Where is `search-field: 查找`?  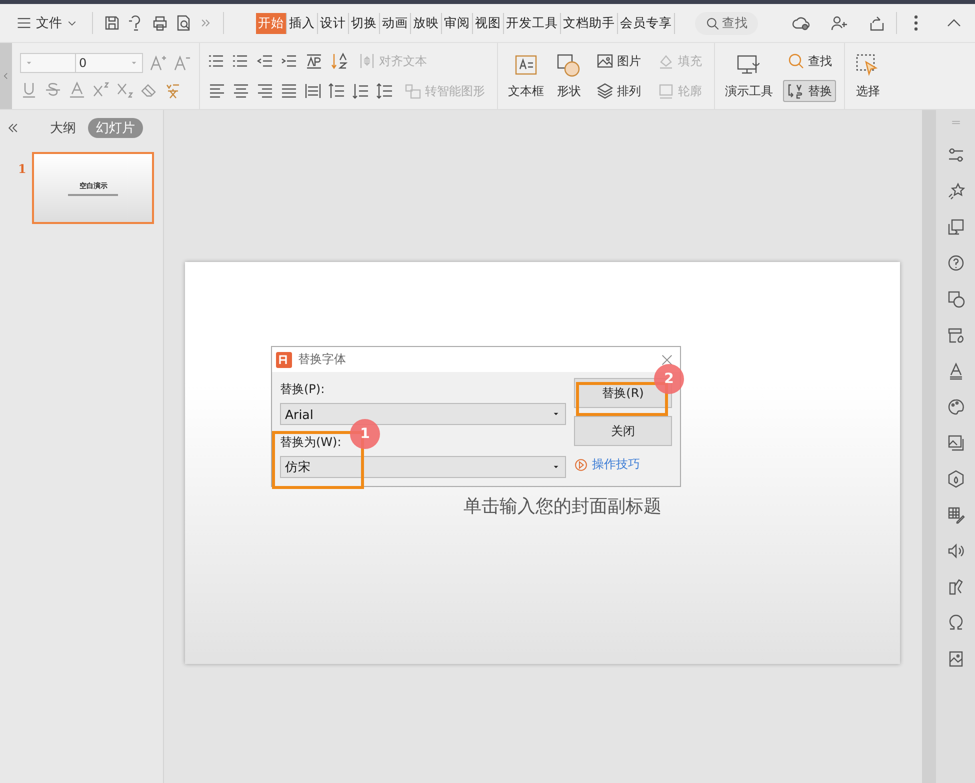 search-field: 查找 is located at coordinates (726, 23).